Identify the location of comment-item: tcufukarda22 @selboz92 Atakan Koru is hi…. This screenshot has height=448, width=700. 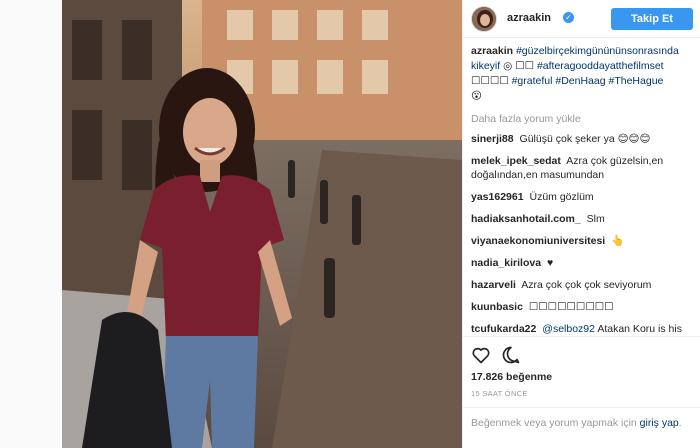
(582, 328).